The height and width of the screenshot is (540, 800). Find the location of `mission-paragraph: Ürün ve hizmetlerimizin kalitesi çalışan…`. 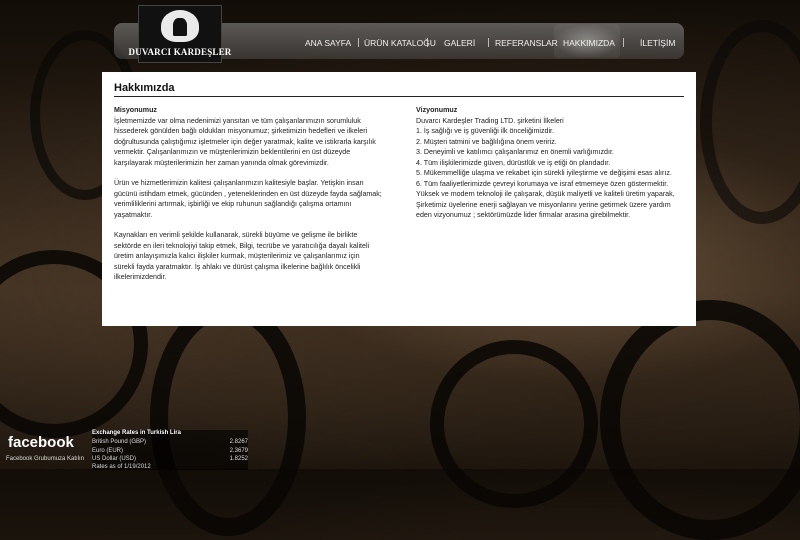

mission-paragraph: Ürün ve hizmetlerimizin kalitesi çalışan… is located at coordinates (248, 199).